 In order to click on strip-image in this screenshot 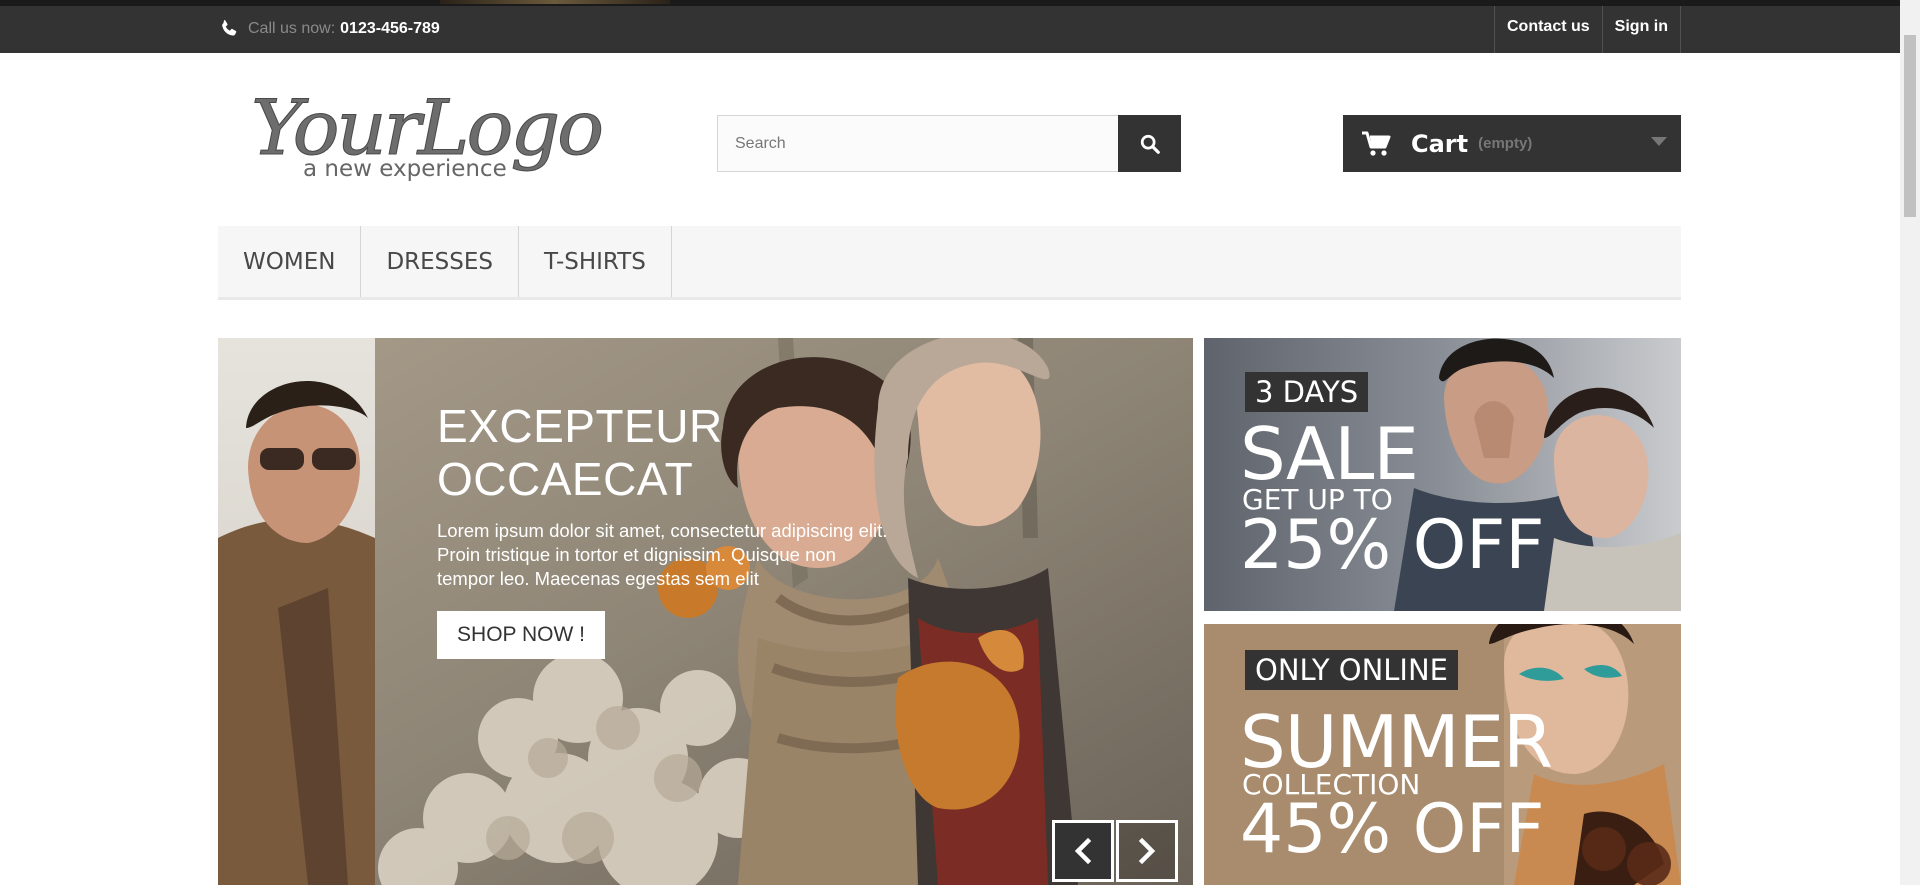, I will do `click(555, 2)`.